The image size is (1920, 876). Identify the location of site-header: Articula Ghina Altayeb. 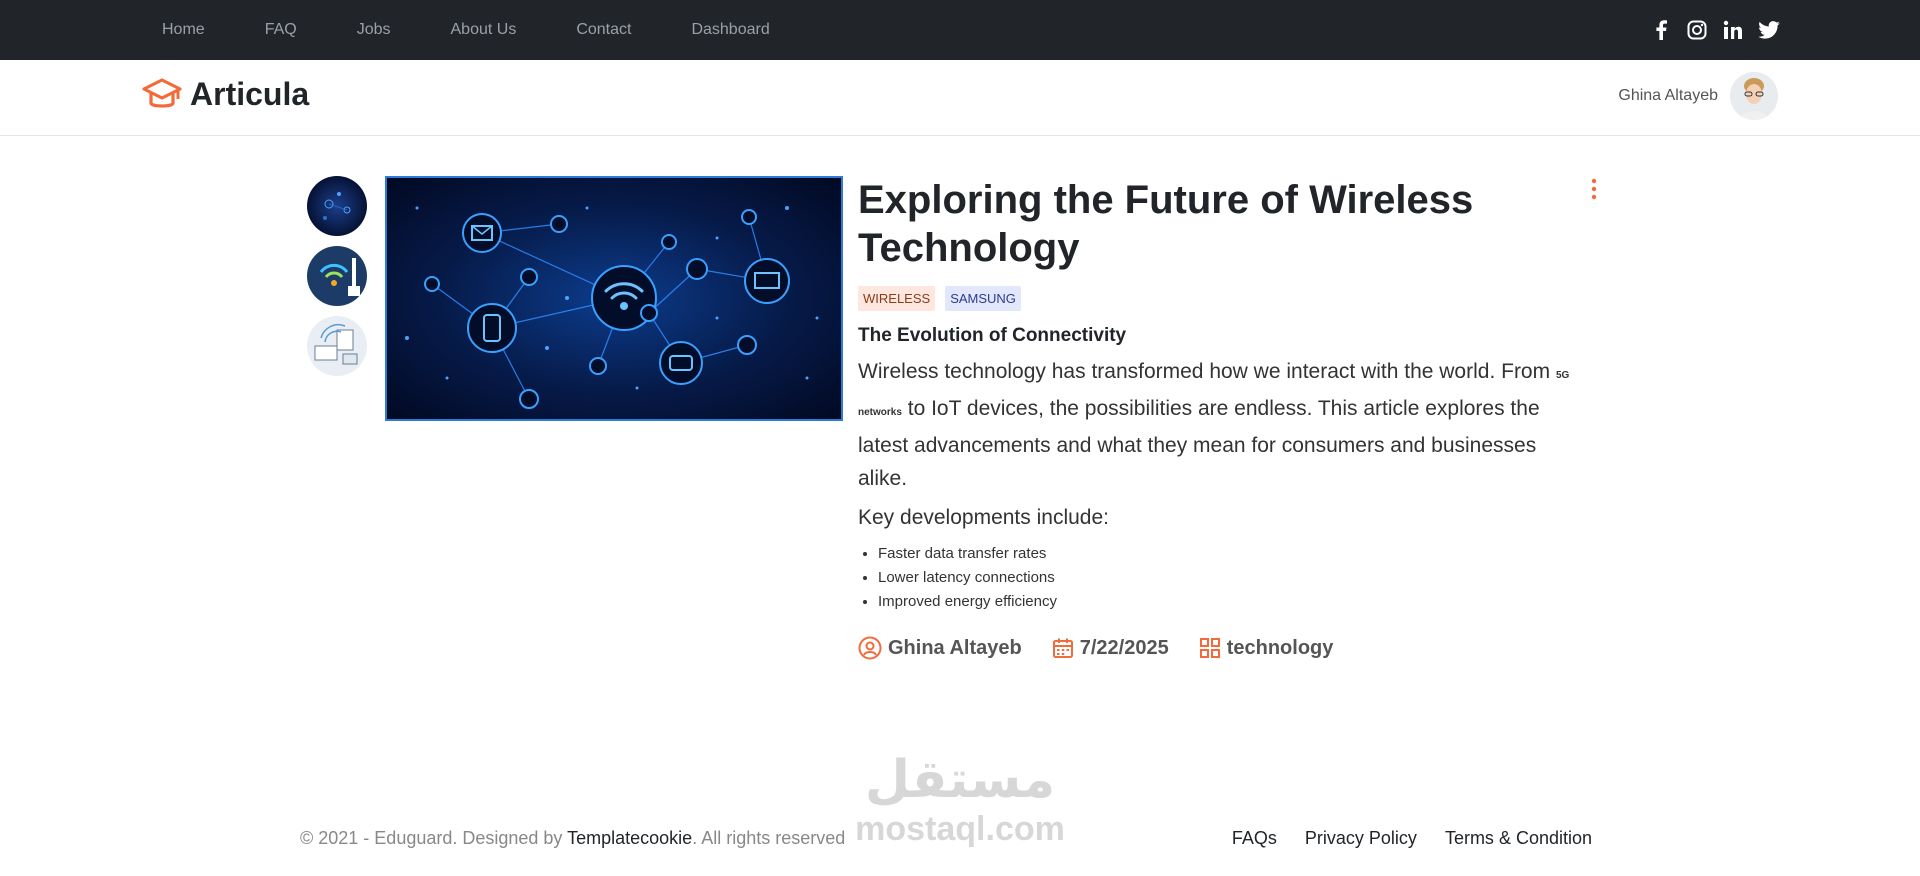
(960, 98).